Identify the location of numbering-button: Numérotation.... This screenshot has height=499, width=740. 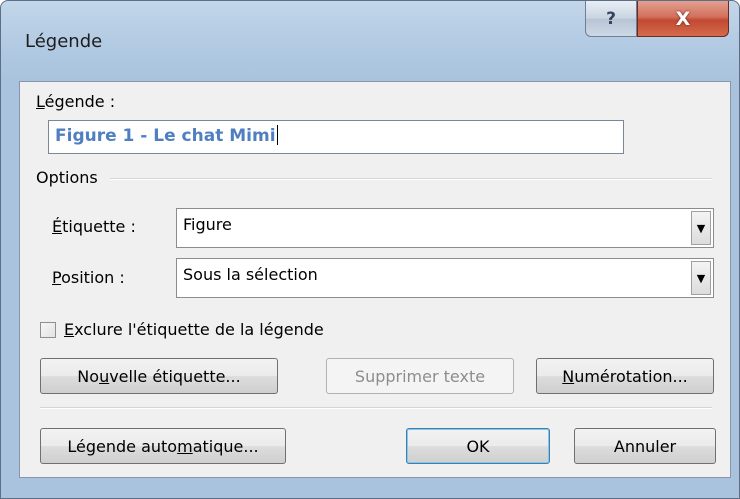
(625, 376).